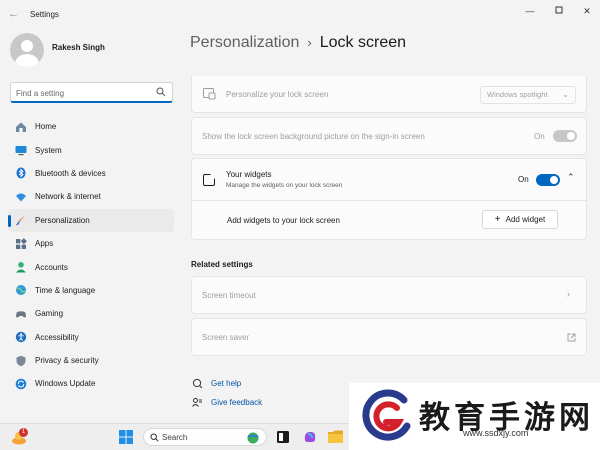  Describe the element at coordinates (520, 219) in the screenshot. I see `add-widget-button: + Add widget` at that location.